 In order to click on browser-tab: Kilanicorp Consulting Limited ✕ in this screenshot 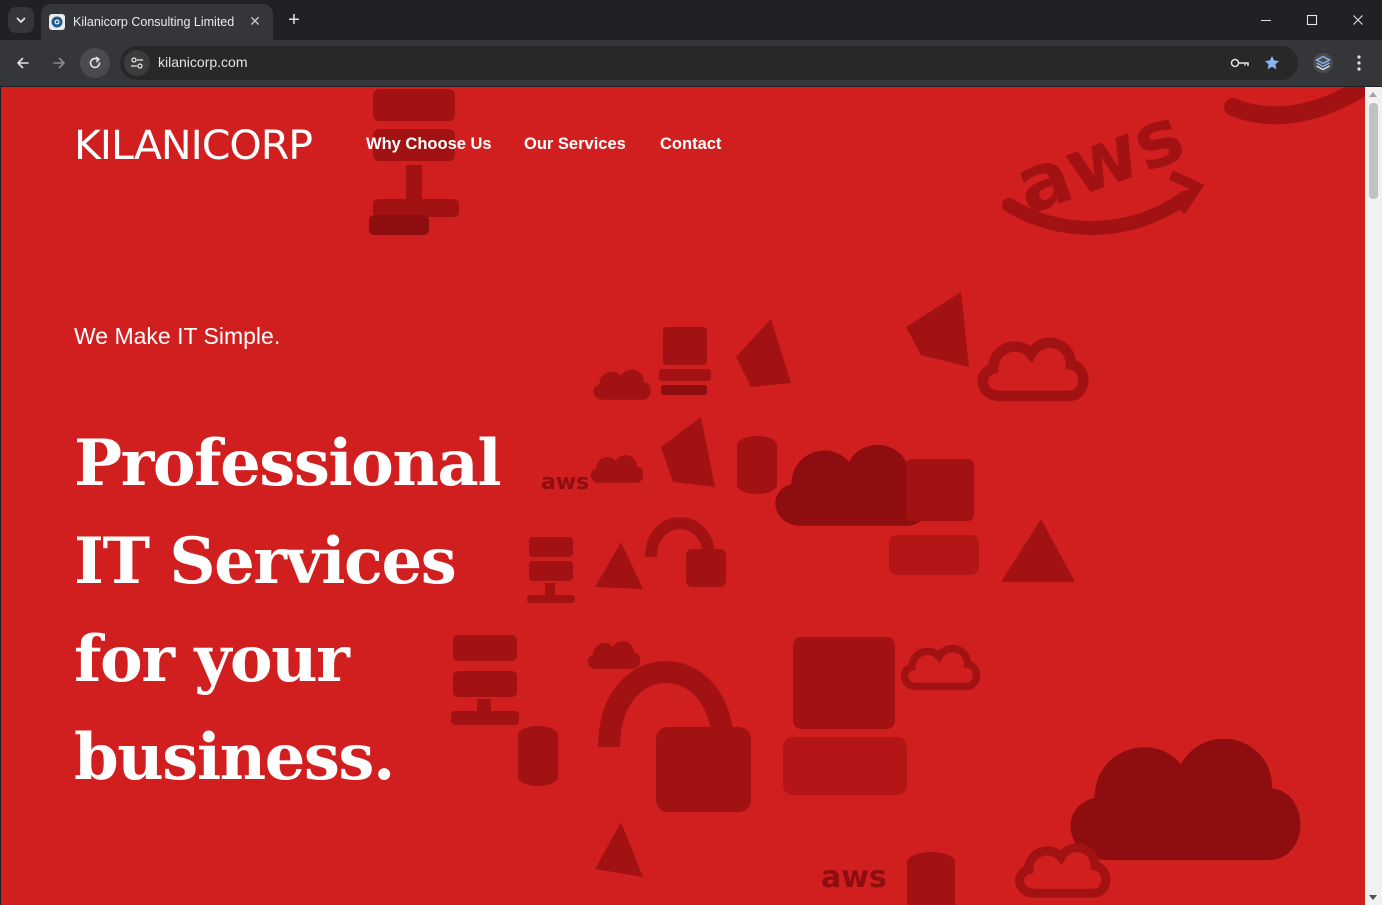, I will do `click(157, 22)`.